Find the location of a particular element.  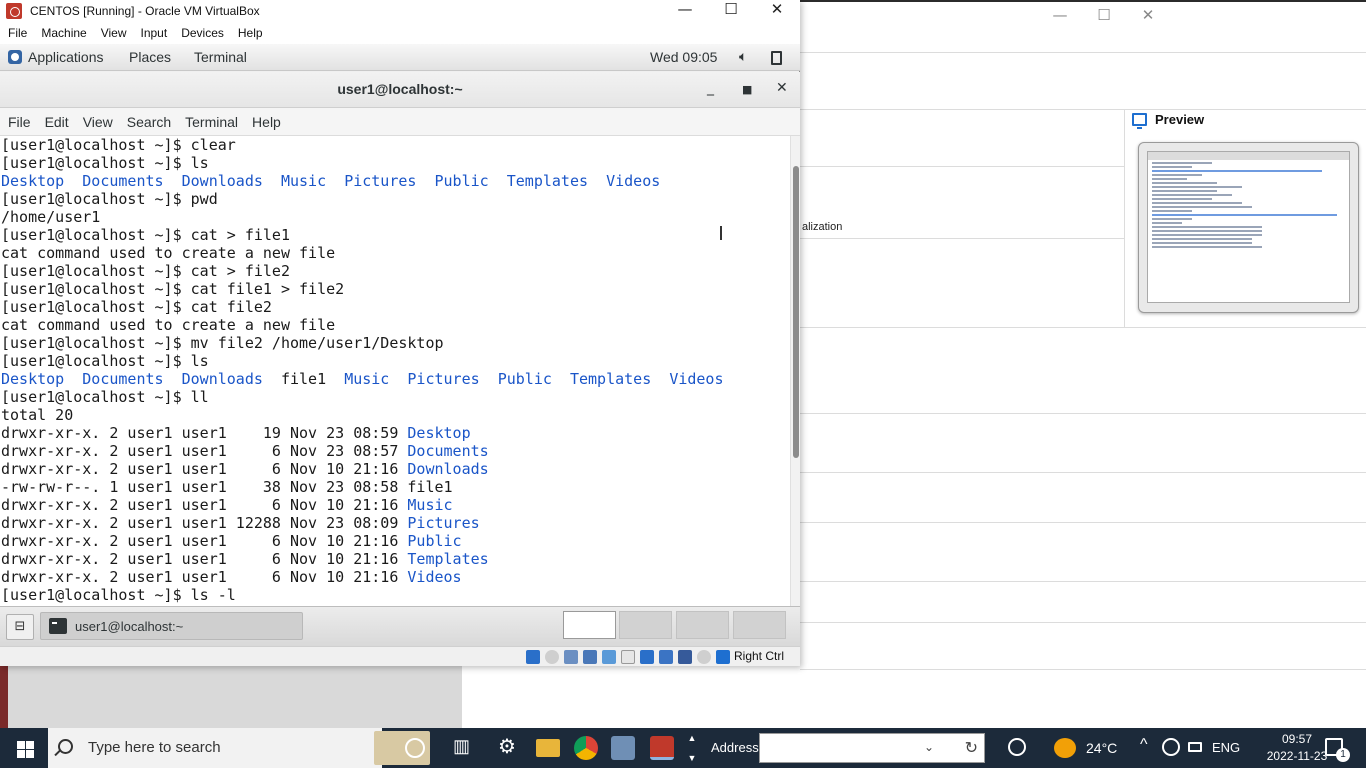

preview-label: Preview is located at coordinates (1180, 119).